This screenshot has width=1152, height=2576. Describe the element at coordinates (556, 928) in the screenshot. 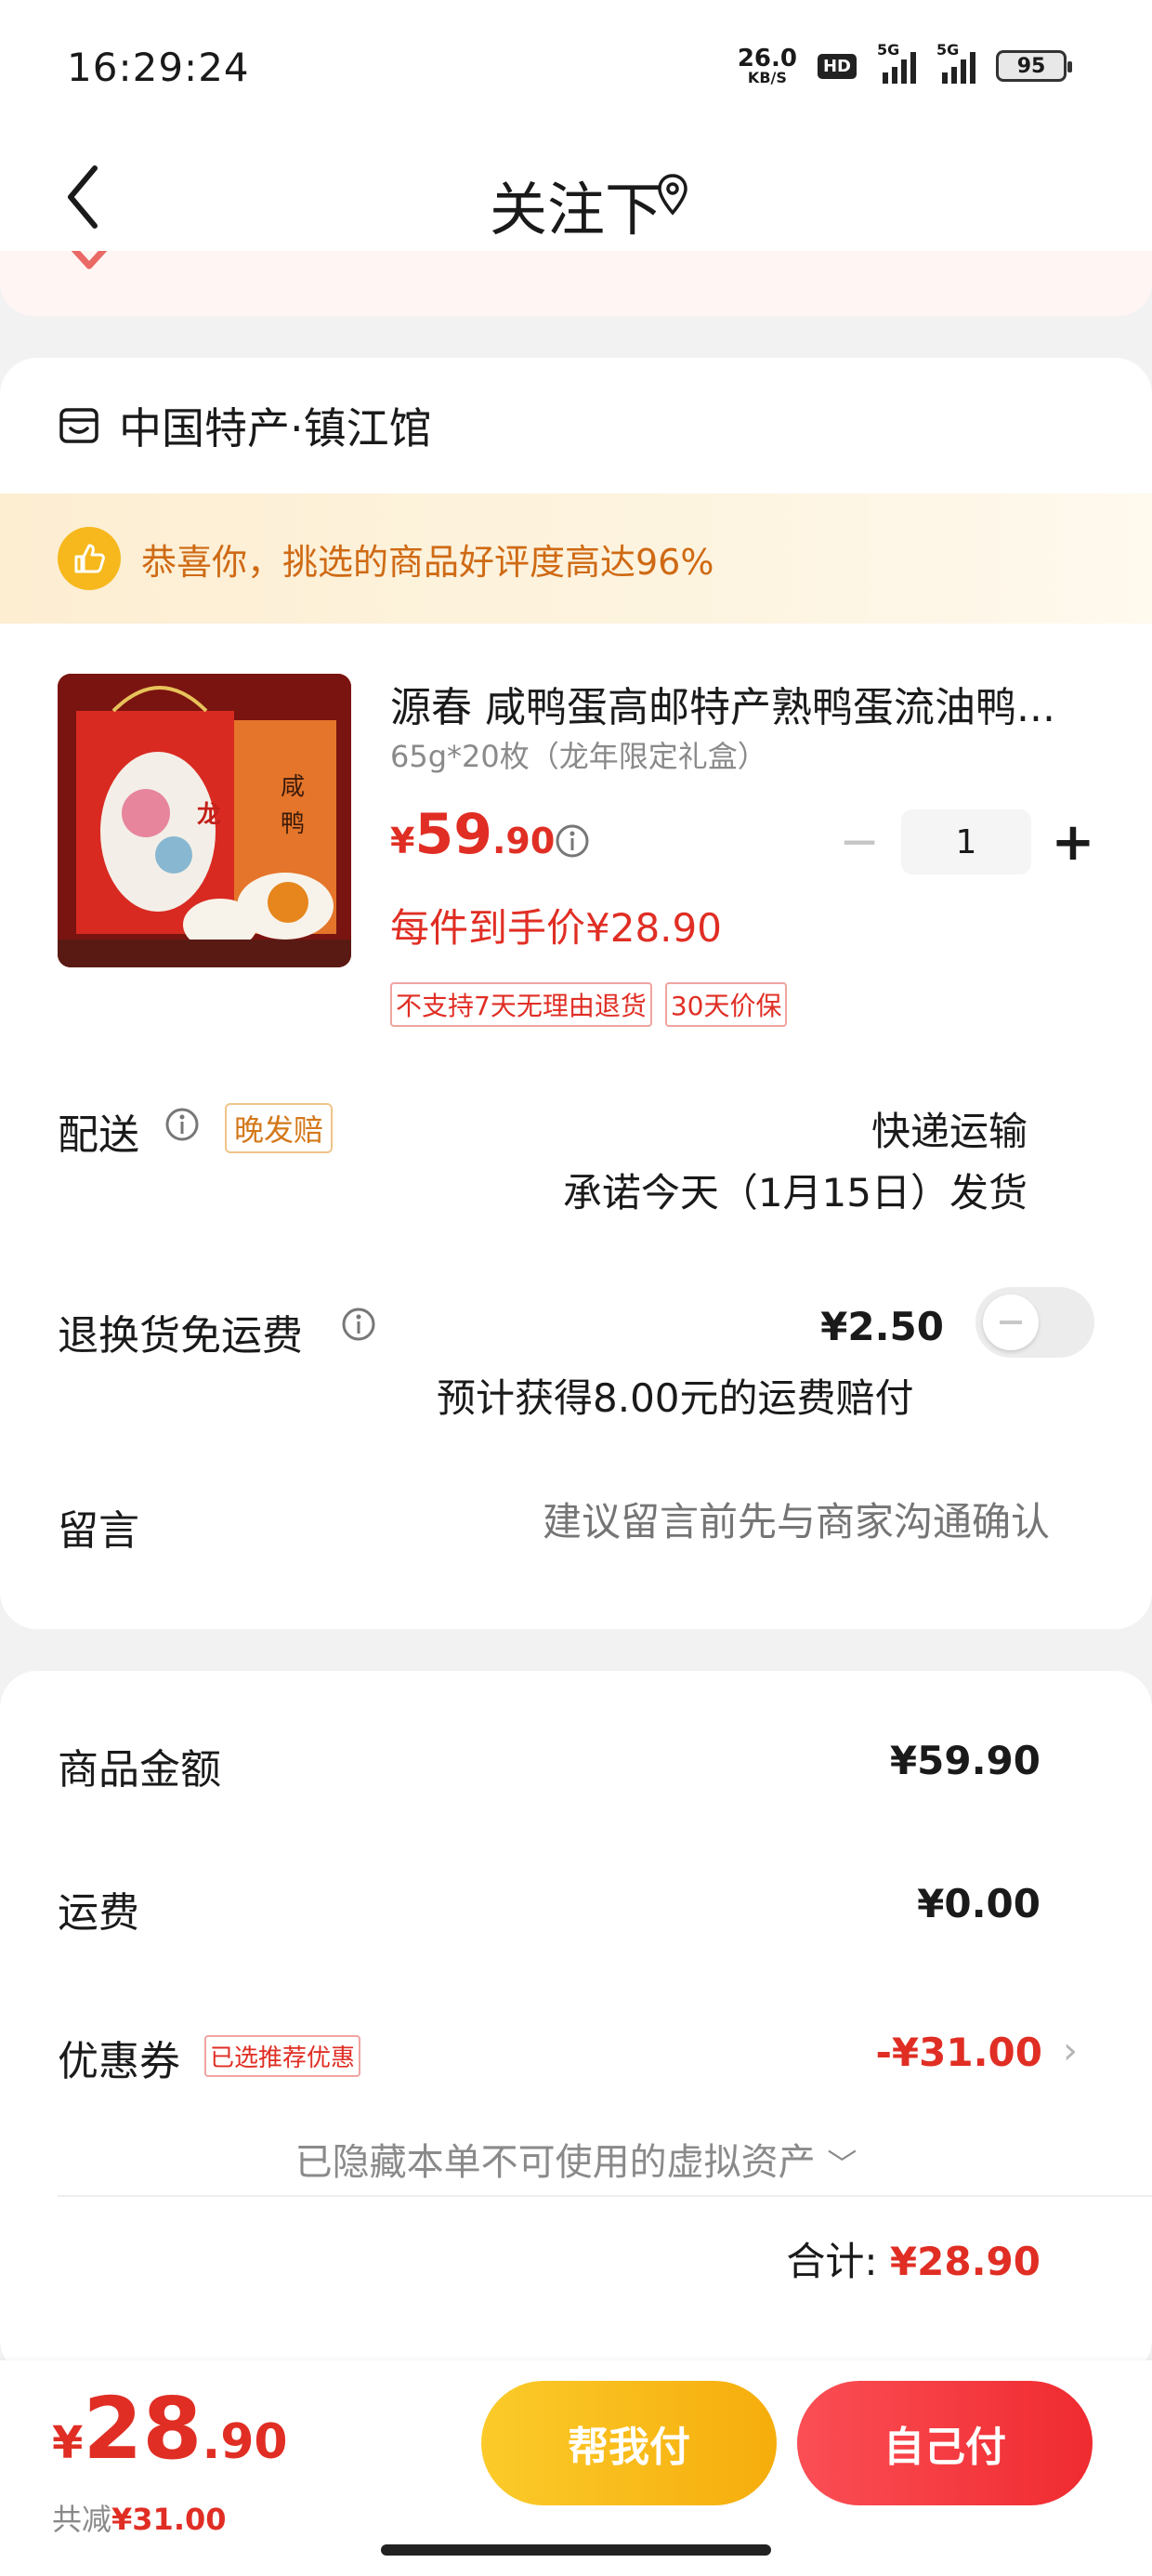

I see `unit-final-price: 每件到手价¥28.90` at that location.